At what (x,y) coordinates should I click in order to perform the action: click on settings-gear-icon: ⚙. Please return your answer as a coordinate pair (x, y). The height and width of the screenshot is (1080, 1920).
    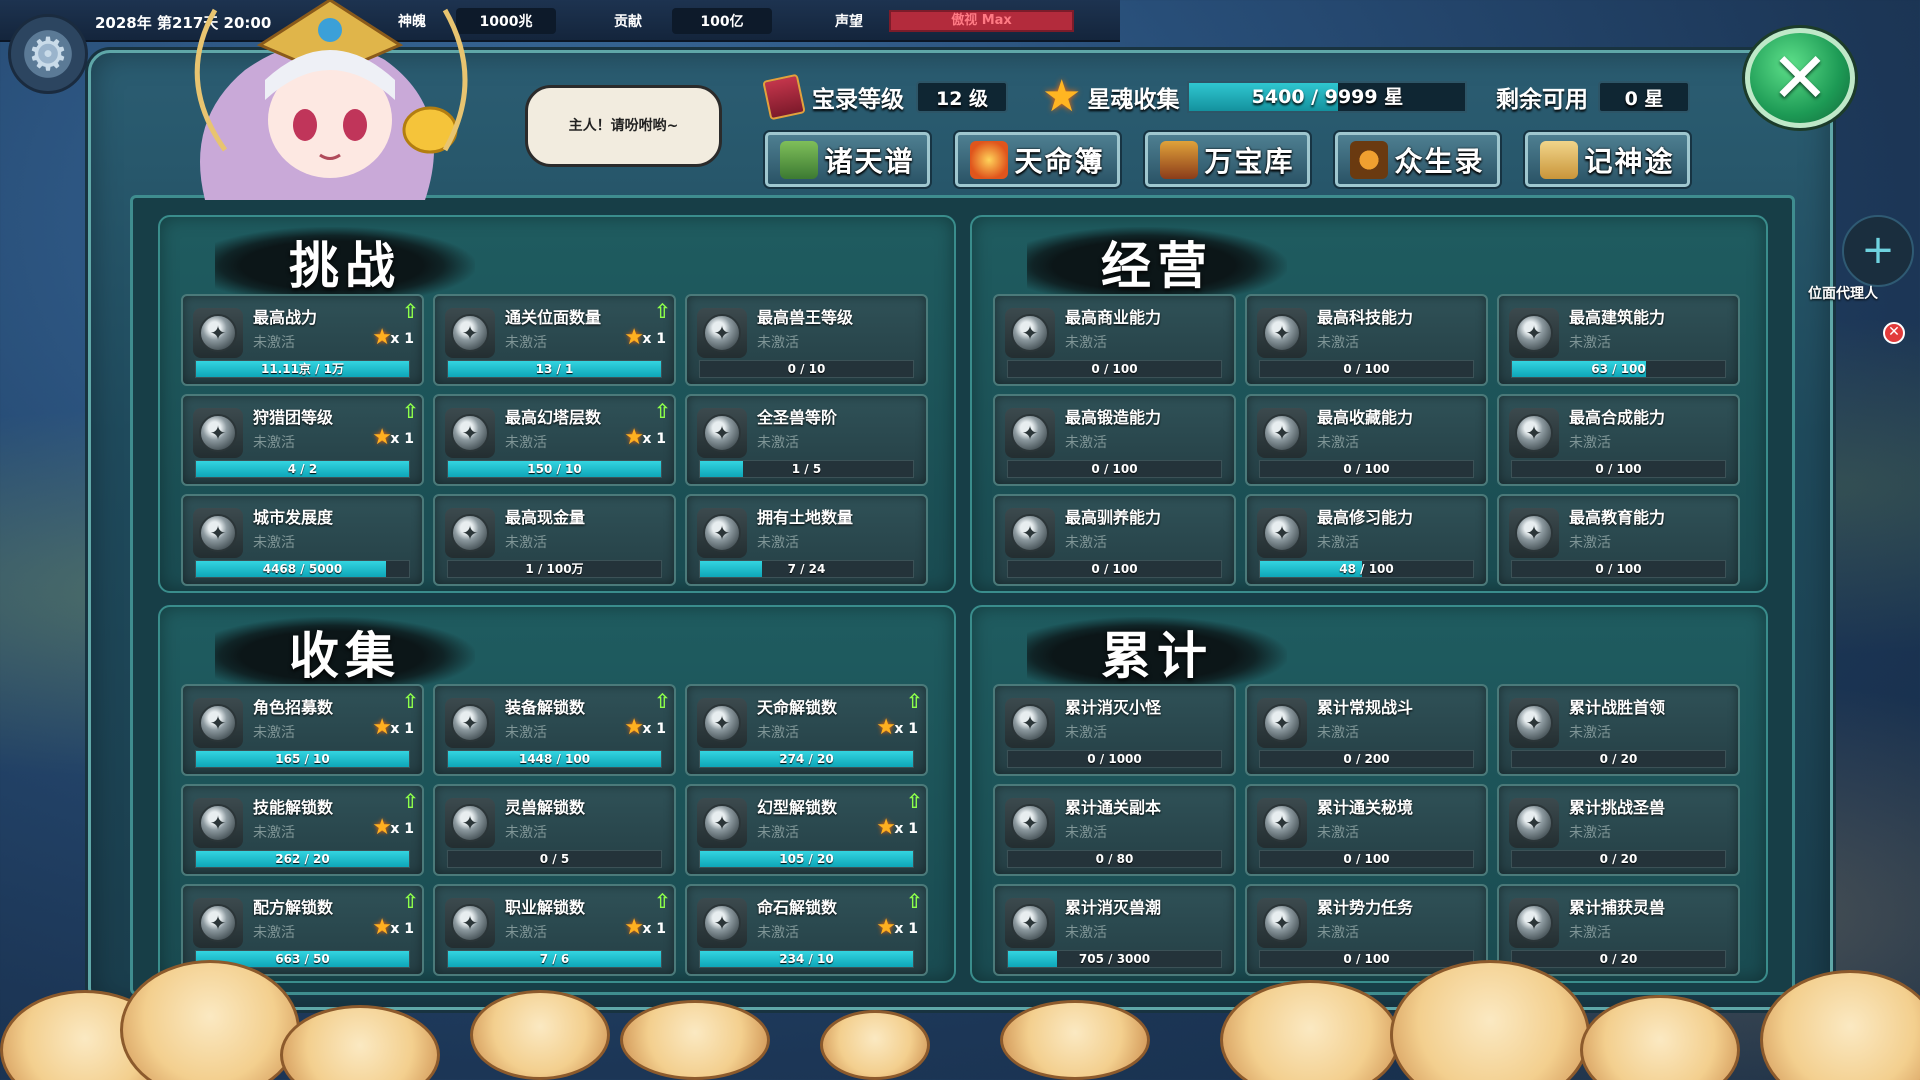
    Looking at the image, I should click on (48, 54).